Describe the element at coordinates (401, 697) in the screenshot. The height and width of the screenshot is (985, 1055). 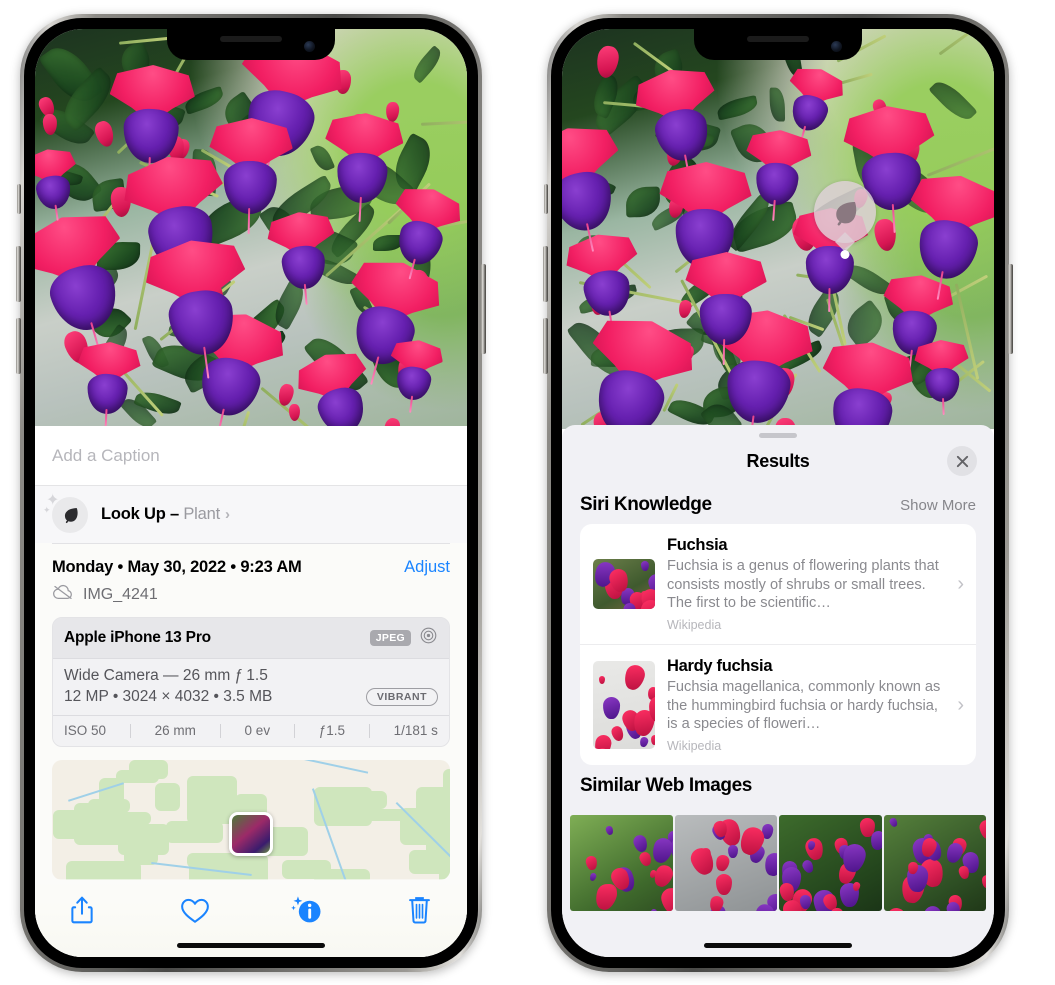
I see `photographic-style-badge: VIBRANT` at that location.